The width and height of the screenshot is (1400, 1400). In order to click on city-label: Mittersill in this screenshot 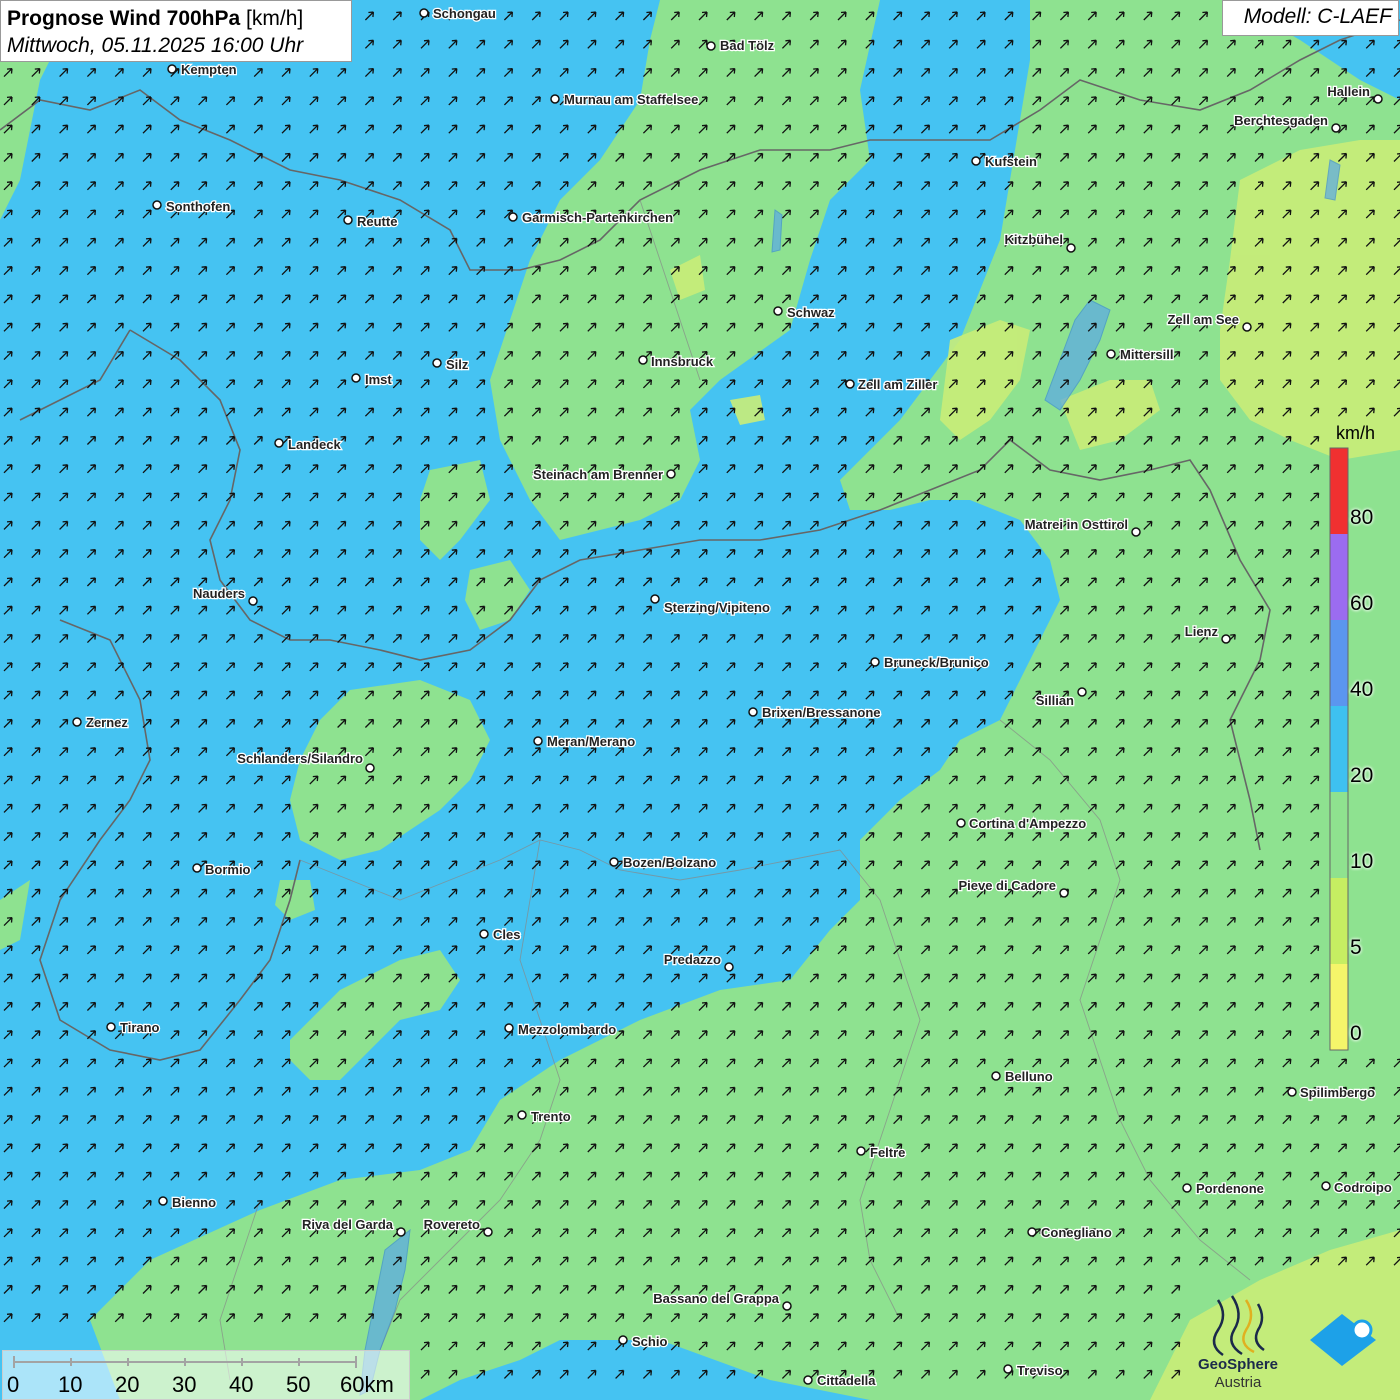, I will do `click(1146, 354)`.